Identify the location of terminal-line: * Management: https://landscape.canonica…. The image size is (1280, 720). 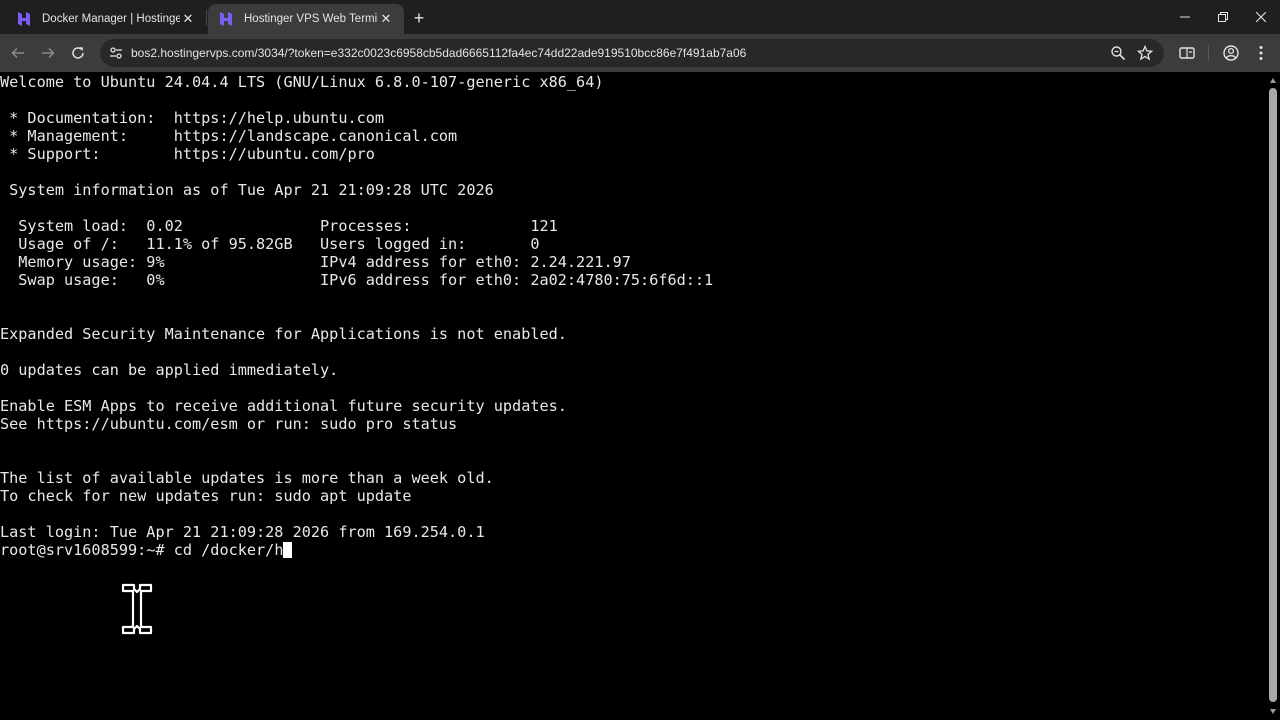
(229, 136).